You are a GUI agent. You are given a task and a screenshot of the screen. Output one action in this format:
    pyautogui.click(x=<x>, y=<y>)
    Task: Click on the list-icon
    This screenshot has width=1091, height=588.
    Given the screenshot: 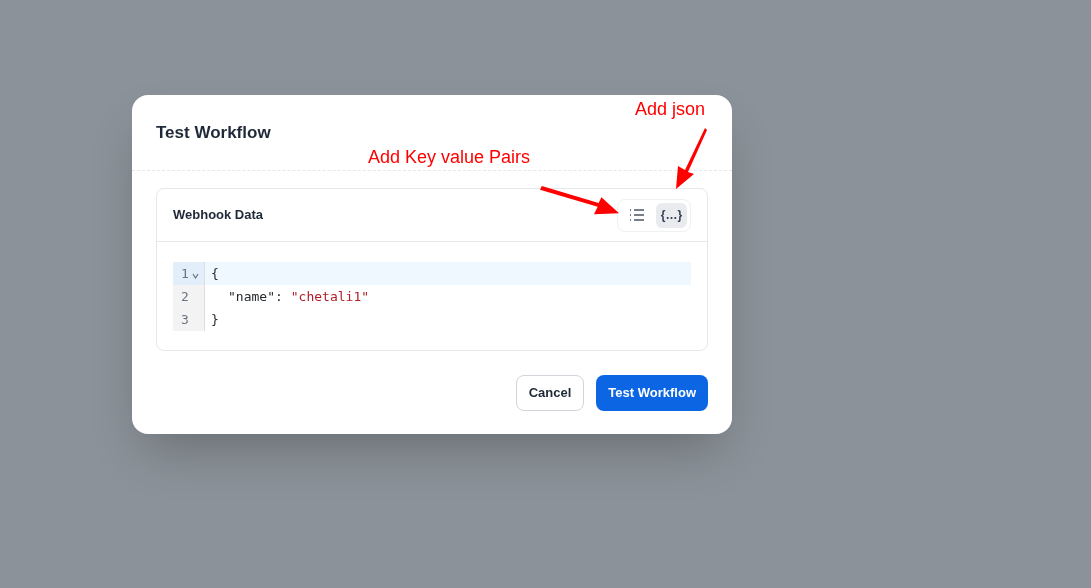 What is the action you would take?
    pyautogui.click(x=636, y=215)
    